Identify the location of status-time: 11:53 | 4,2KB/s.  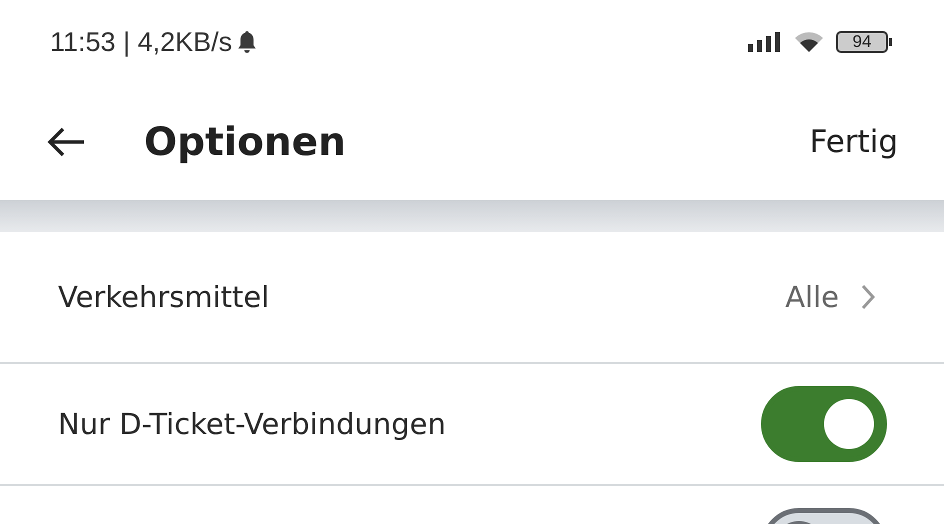
(141, 42).